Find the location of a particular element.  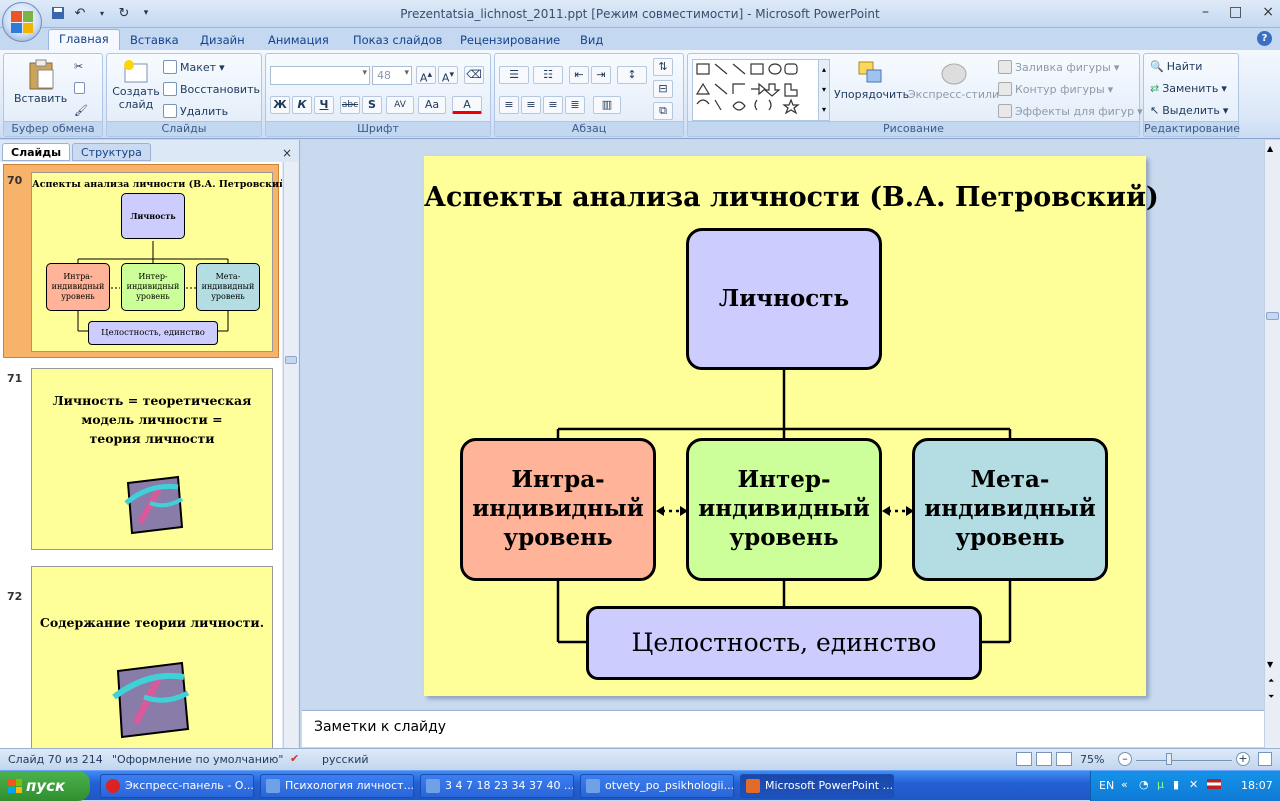

close-panel-icon: × is located at coordinates (287, 153).